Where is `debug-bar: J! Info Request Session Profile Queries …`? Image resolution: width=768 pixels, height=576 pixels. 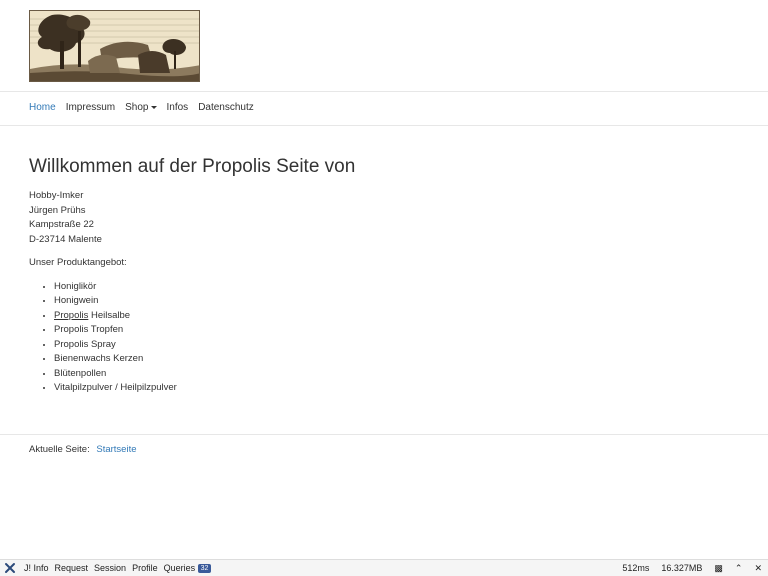 debug-bar: J! Info Request Session Profile Queries … is located at coordinates (384, 567).